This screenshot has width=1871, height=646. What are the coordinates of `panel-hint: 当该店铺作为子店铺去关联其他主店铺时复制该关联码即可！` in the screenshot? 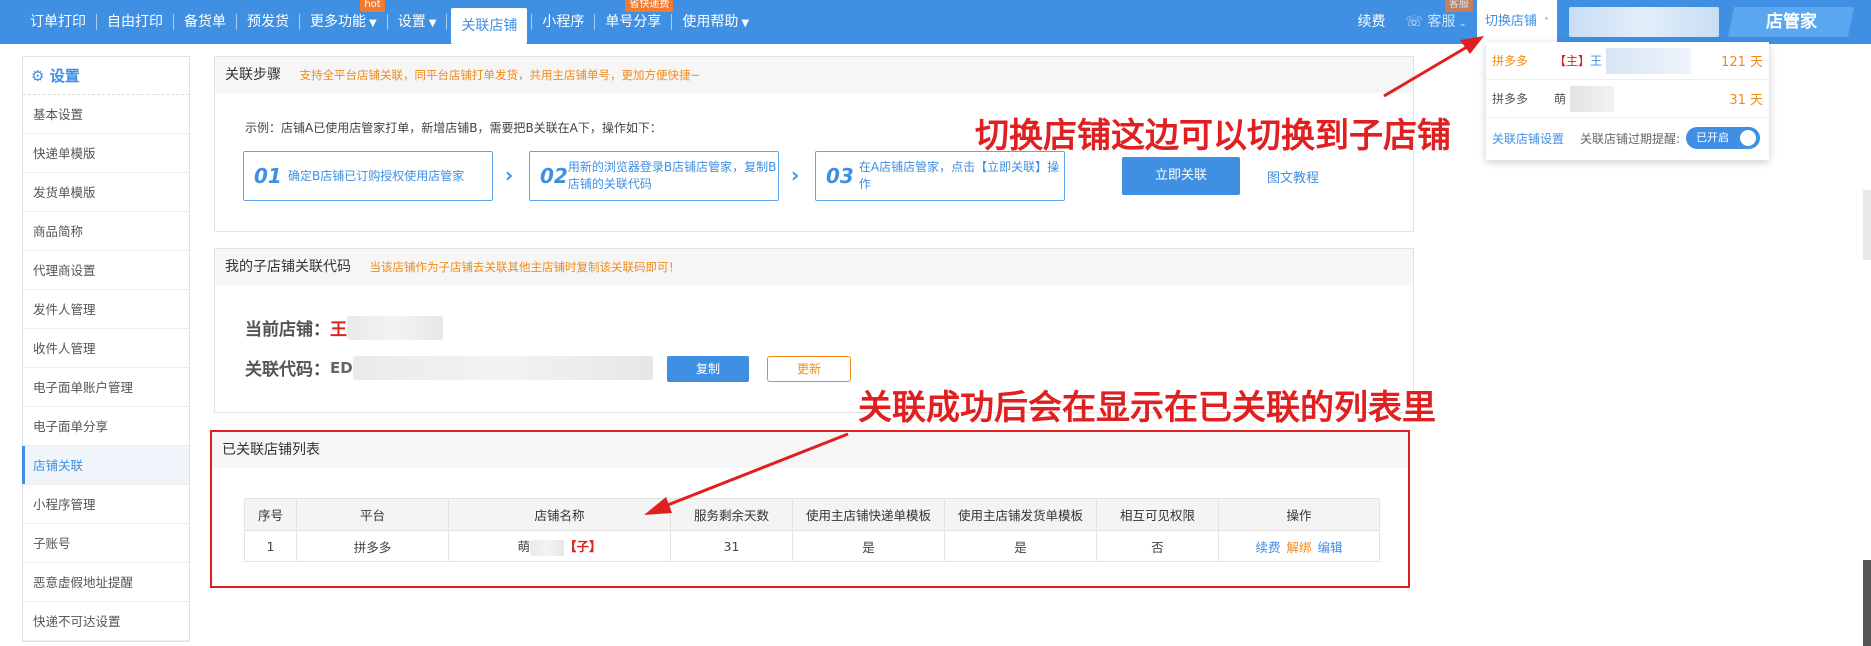 It's located at (524, 267).